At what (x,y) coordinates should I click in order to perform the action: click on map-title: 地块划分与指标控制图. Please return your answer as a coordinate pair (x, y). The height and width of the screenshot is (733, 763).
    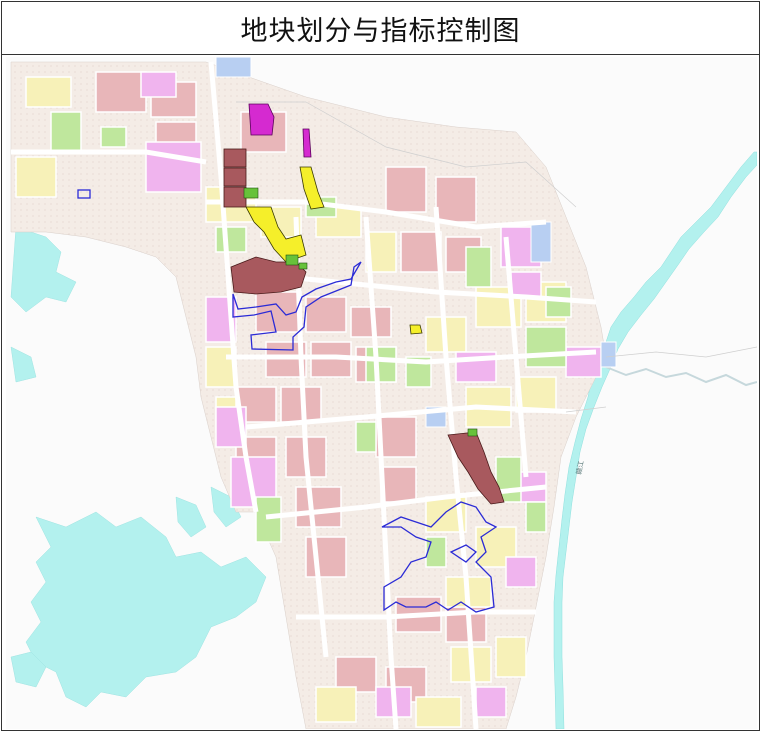
    Looking at the image, I should click on (380, 31).